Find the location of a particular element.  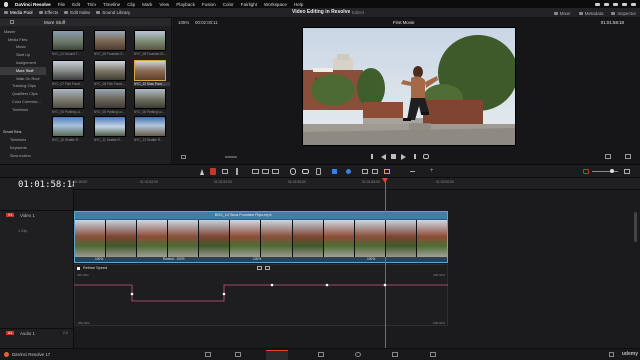

loop-icon is located at coordinates (426, 156).